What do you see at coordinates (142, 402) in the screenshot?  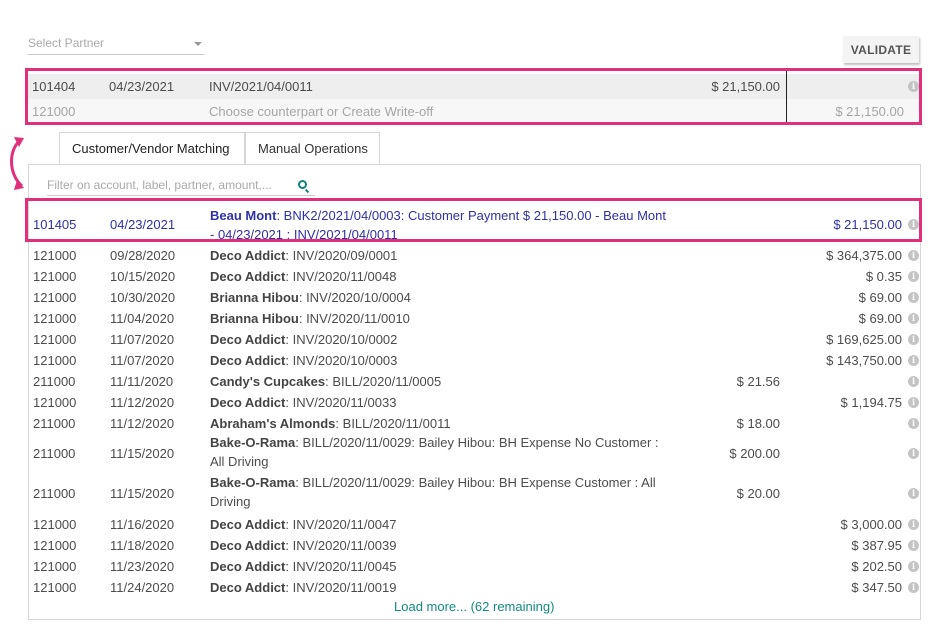 I see `date-cell: 11/12/2020` at bounding box center [142, 402].